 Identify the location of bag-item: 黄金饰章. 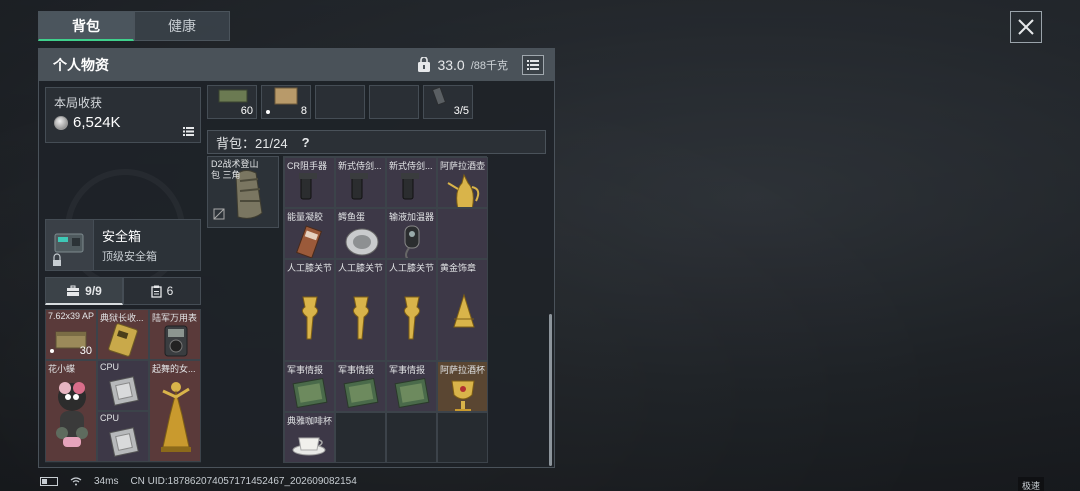
(462, 310).